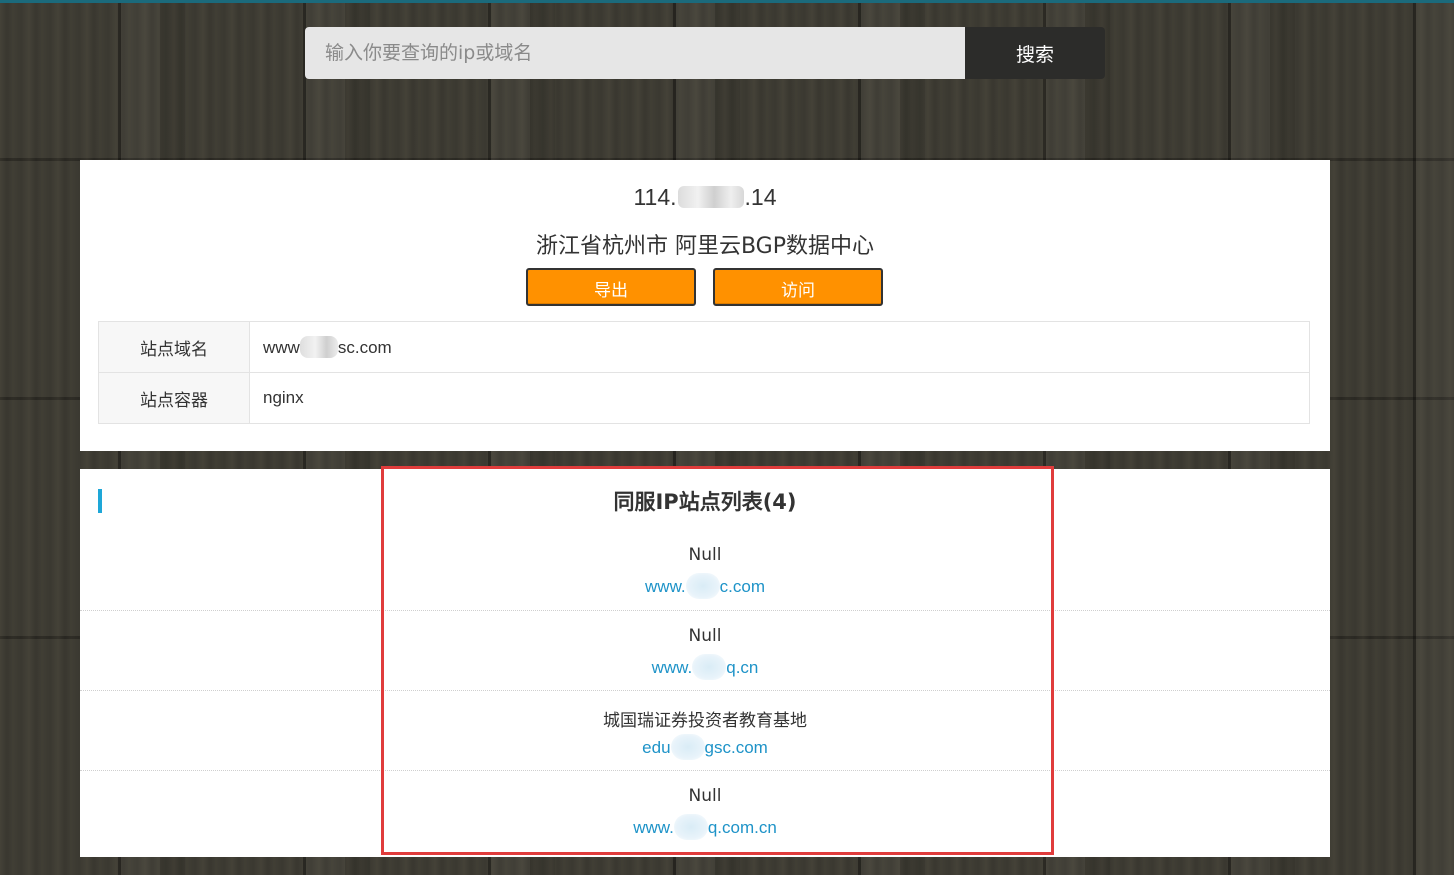 The width and height of the screenshot is (1454, 875). Describe the element at coordinates (1035, 53) in the screenshot. I see `search-button: 搜索` at that location.